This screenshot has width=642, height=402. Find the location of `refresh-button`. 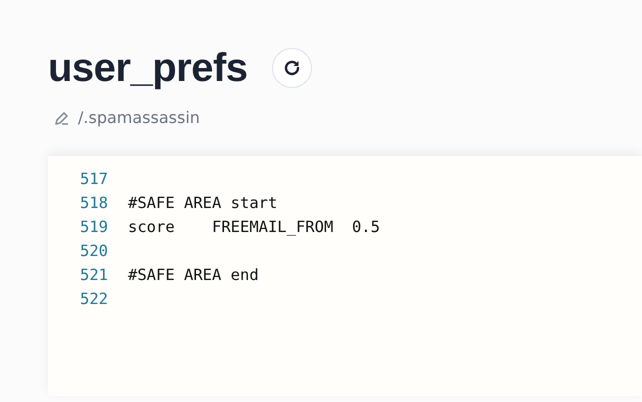

refresh-button is located at coordinates (292, 68).